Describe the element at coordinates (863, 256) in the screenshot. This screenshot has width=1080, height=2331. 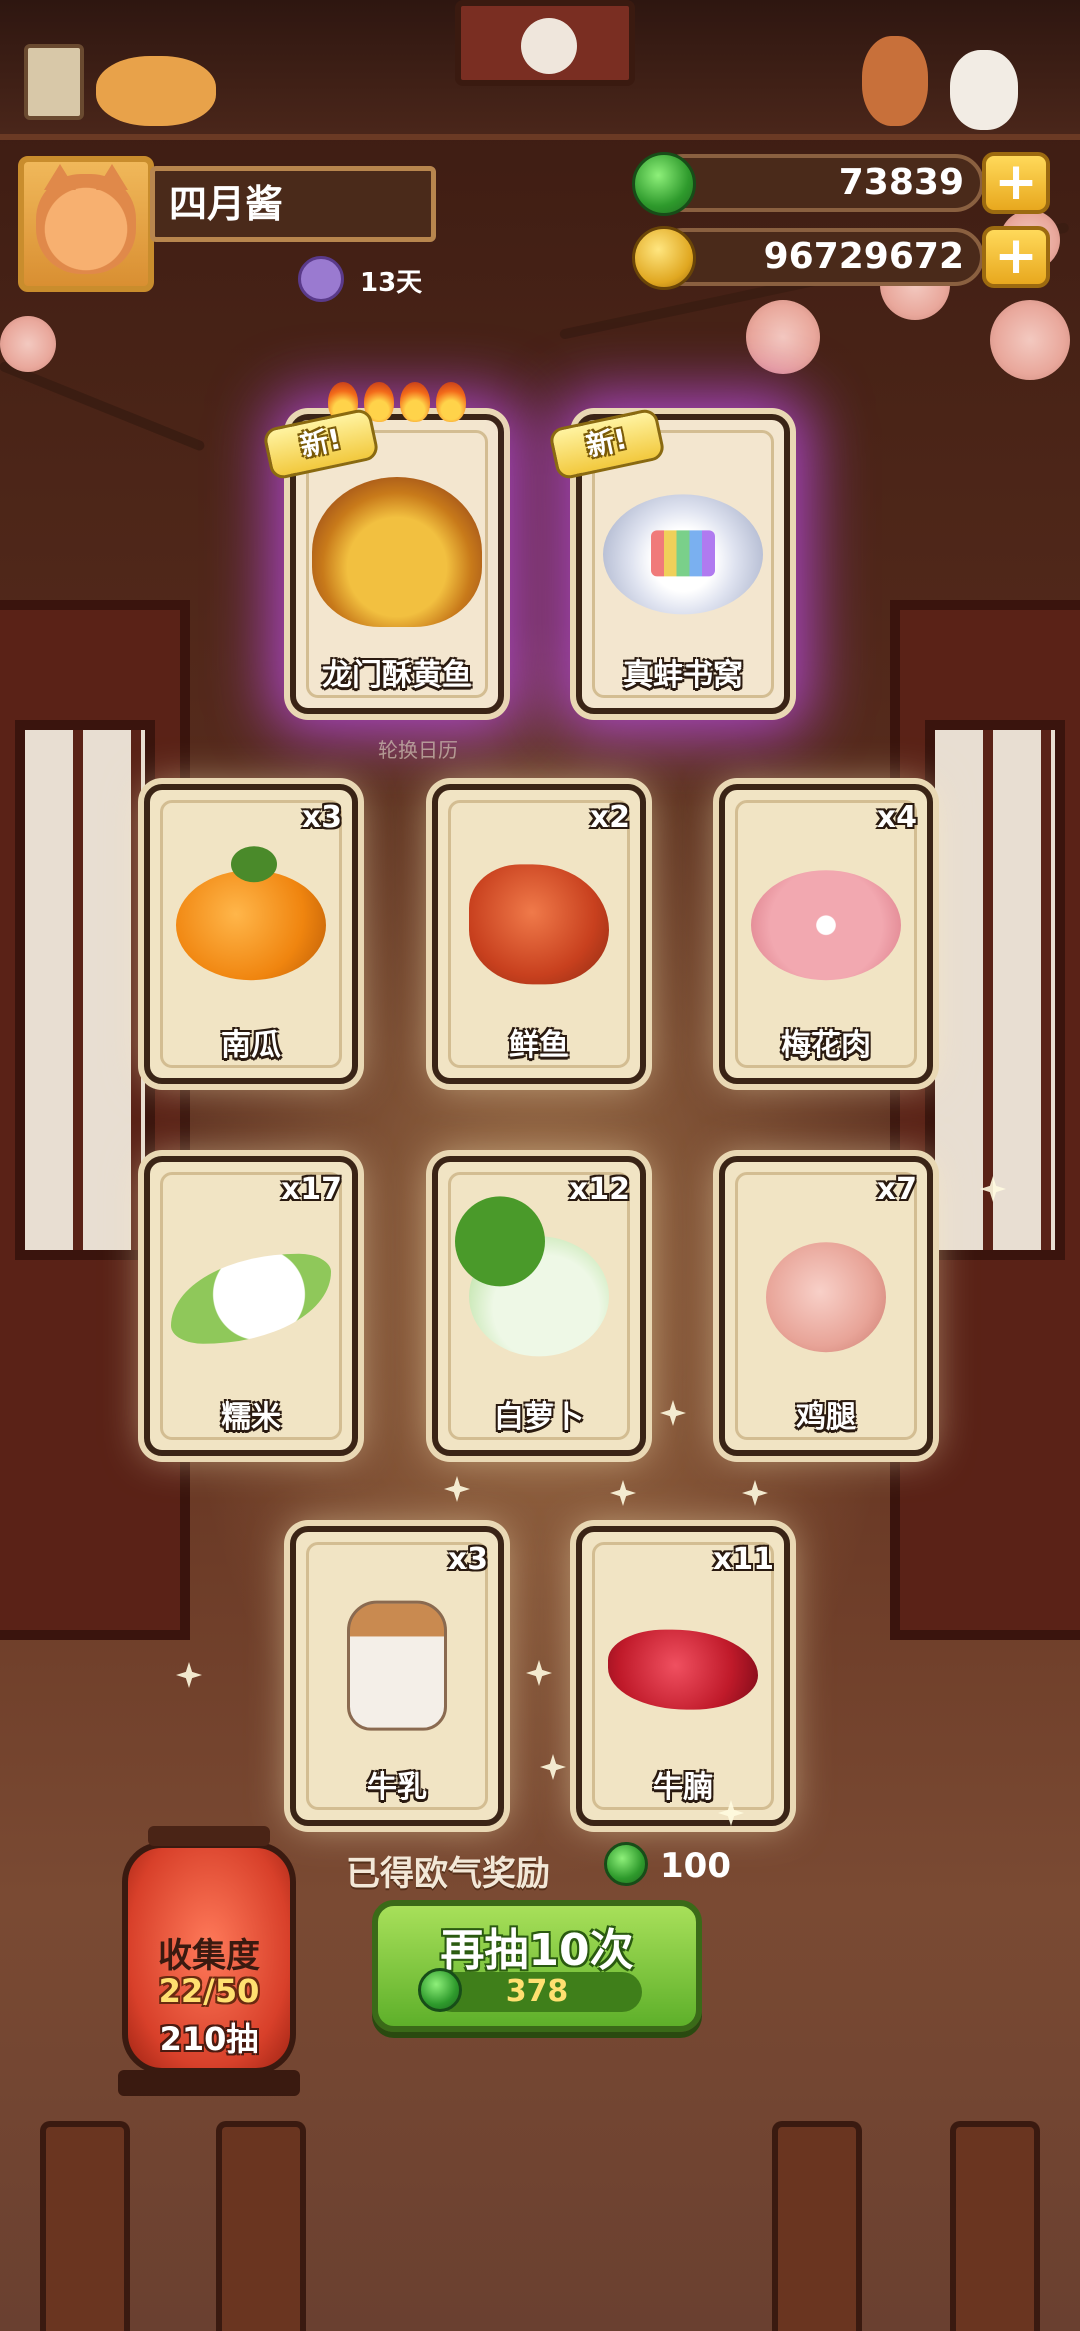
I see `coin-amount: 96729672` at that location.